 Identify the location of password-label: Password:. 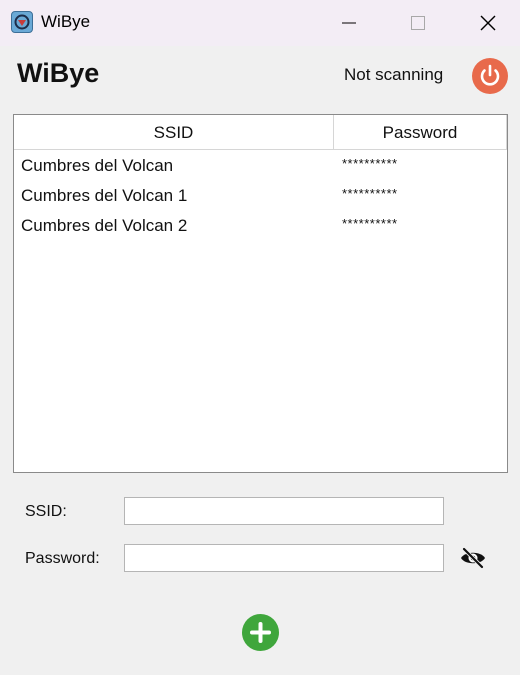
(62, 558).